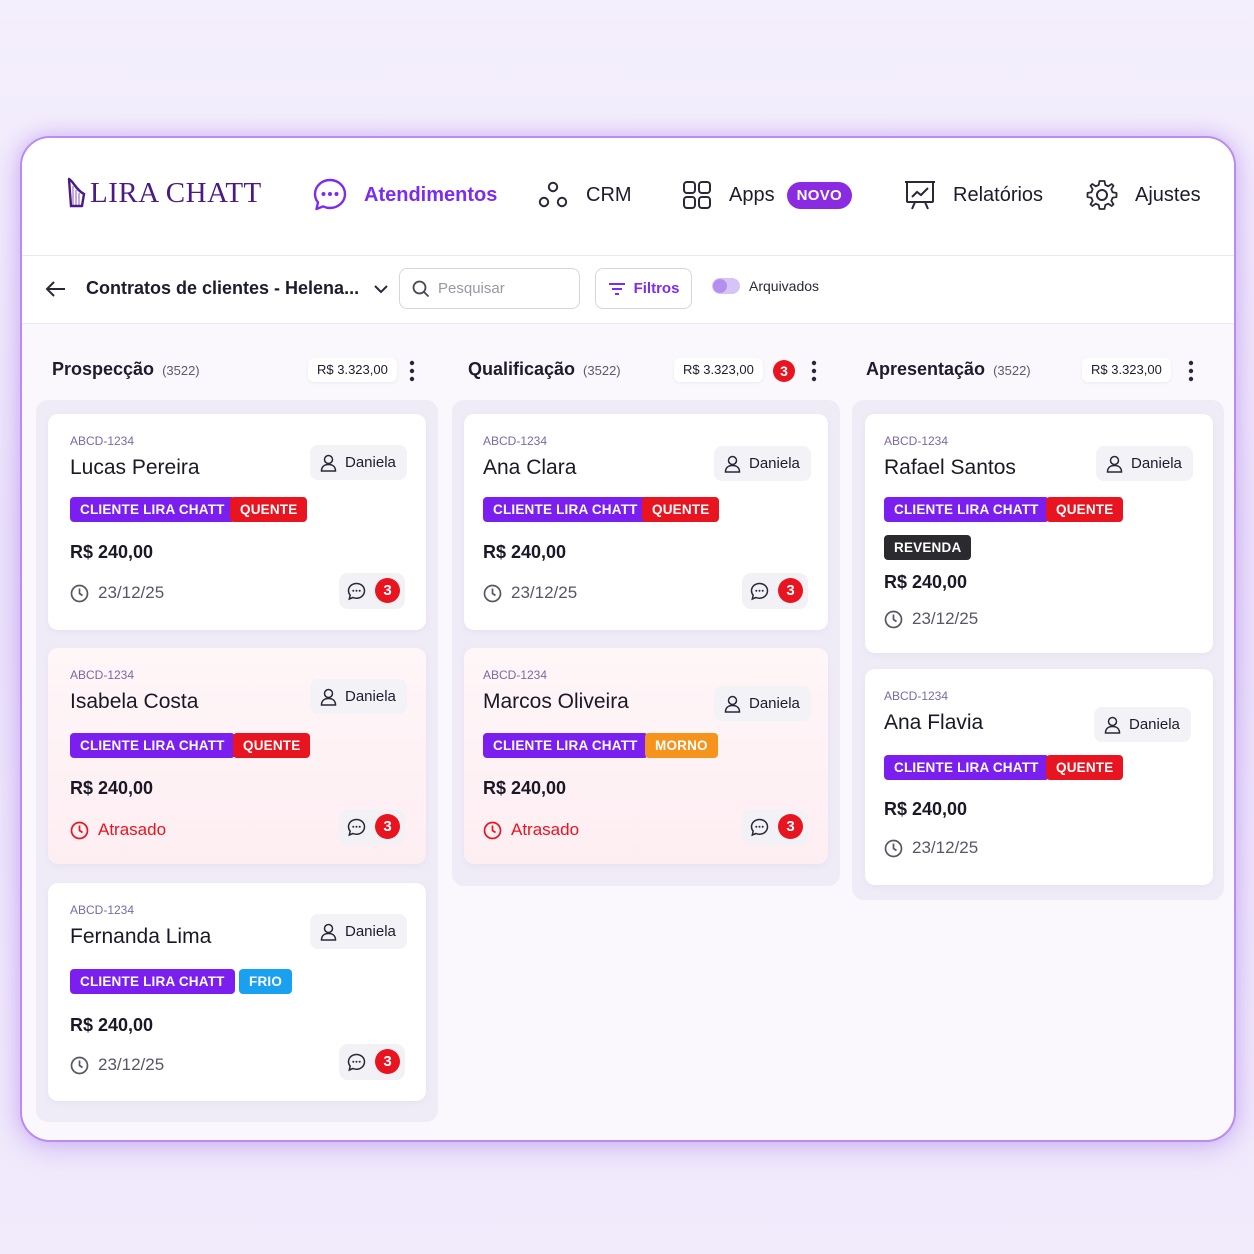 The width and height of the screenshot is (1254, 1254). Describe the element at coordinates (530, 467) in the screenshot. I see `deal-name: Ana Clara` at that location.